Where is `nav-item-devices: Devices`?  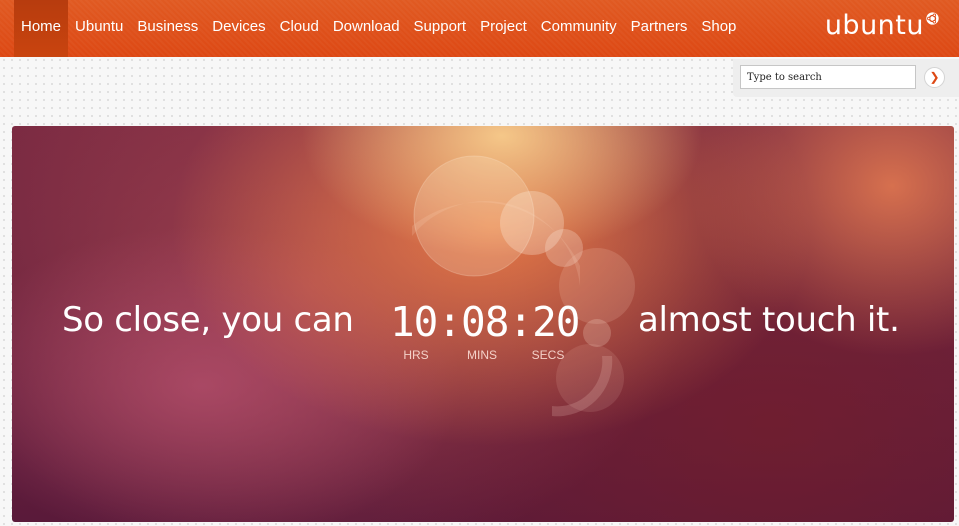
nav-item-devices: Devices is located at coordinates (238, 28).